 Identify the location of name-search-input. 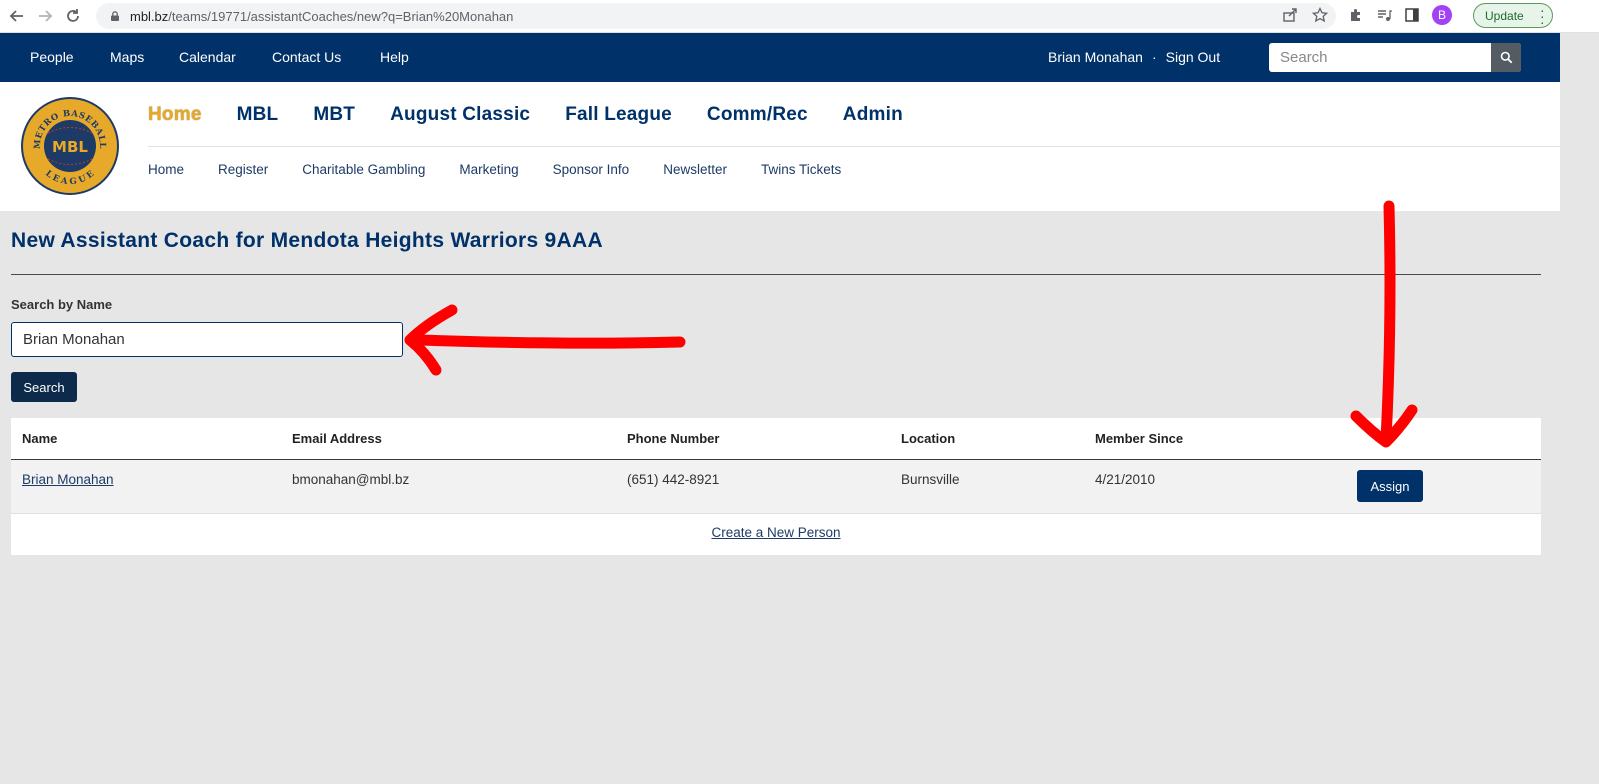
(207, 339).